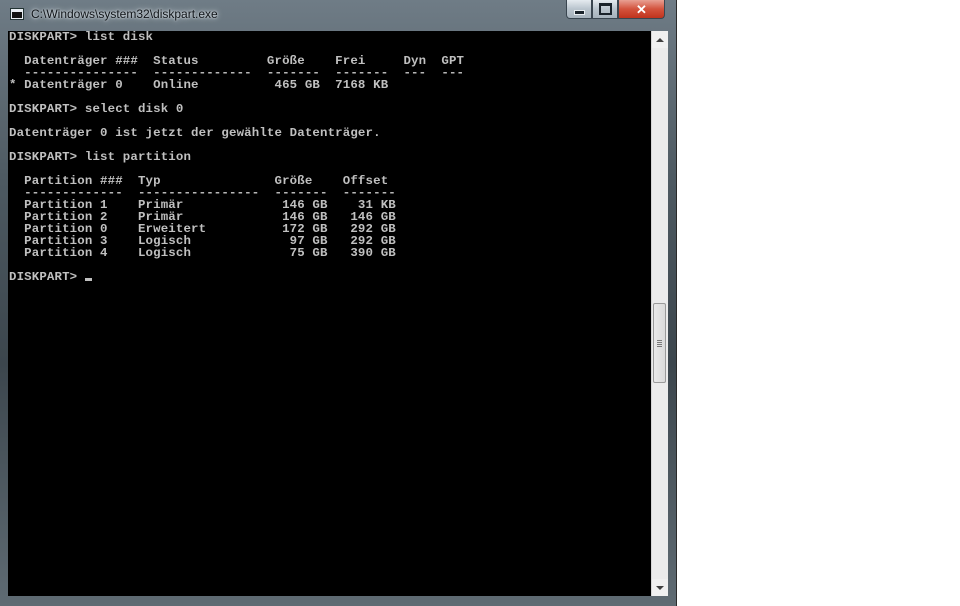 The width and height of the screenshot is (960, 606). Describe the element at coordinates (81, 37) in the screenshot. I see `console-line: DISKPART> list disk` at that location.